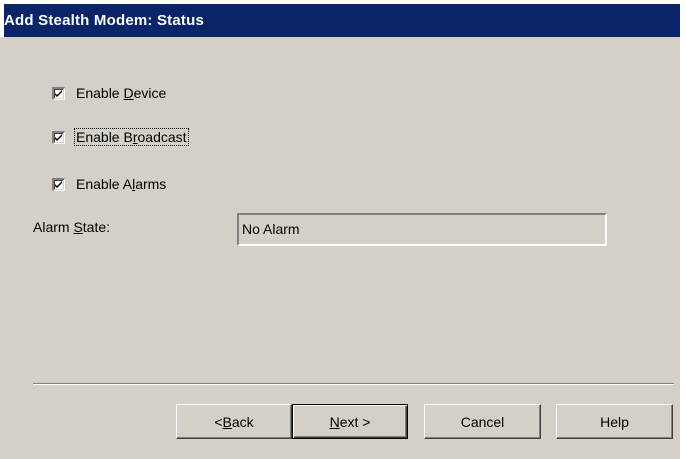  I want to click on enable-broadcast-label: Enable Broadcast, so click(131, 137).